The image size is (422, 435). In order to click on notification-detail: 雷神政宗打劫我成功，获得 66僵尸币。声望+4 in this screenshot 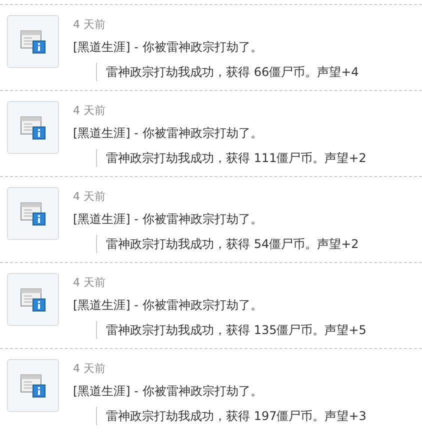, I will do `click(227, 72)`.